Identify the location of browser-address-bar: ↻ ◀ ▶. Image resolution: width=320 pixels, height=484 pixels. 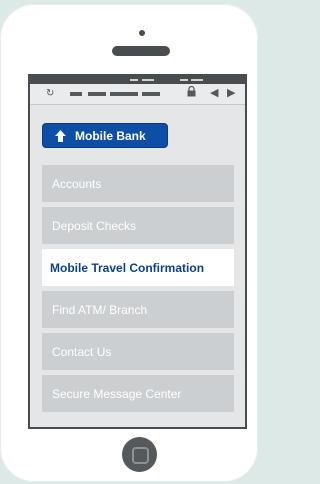
(137, 94).